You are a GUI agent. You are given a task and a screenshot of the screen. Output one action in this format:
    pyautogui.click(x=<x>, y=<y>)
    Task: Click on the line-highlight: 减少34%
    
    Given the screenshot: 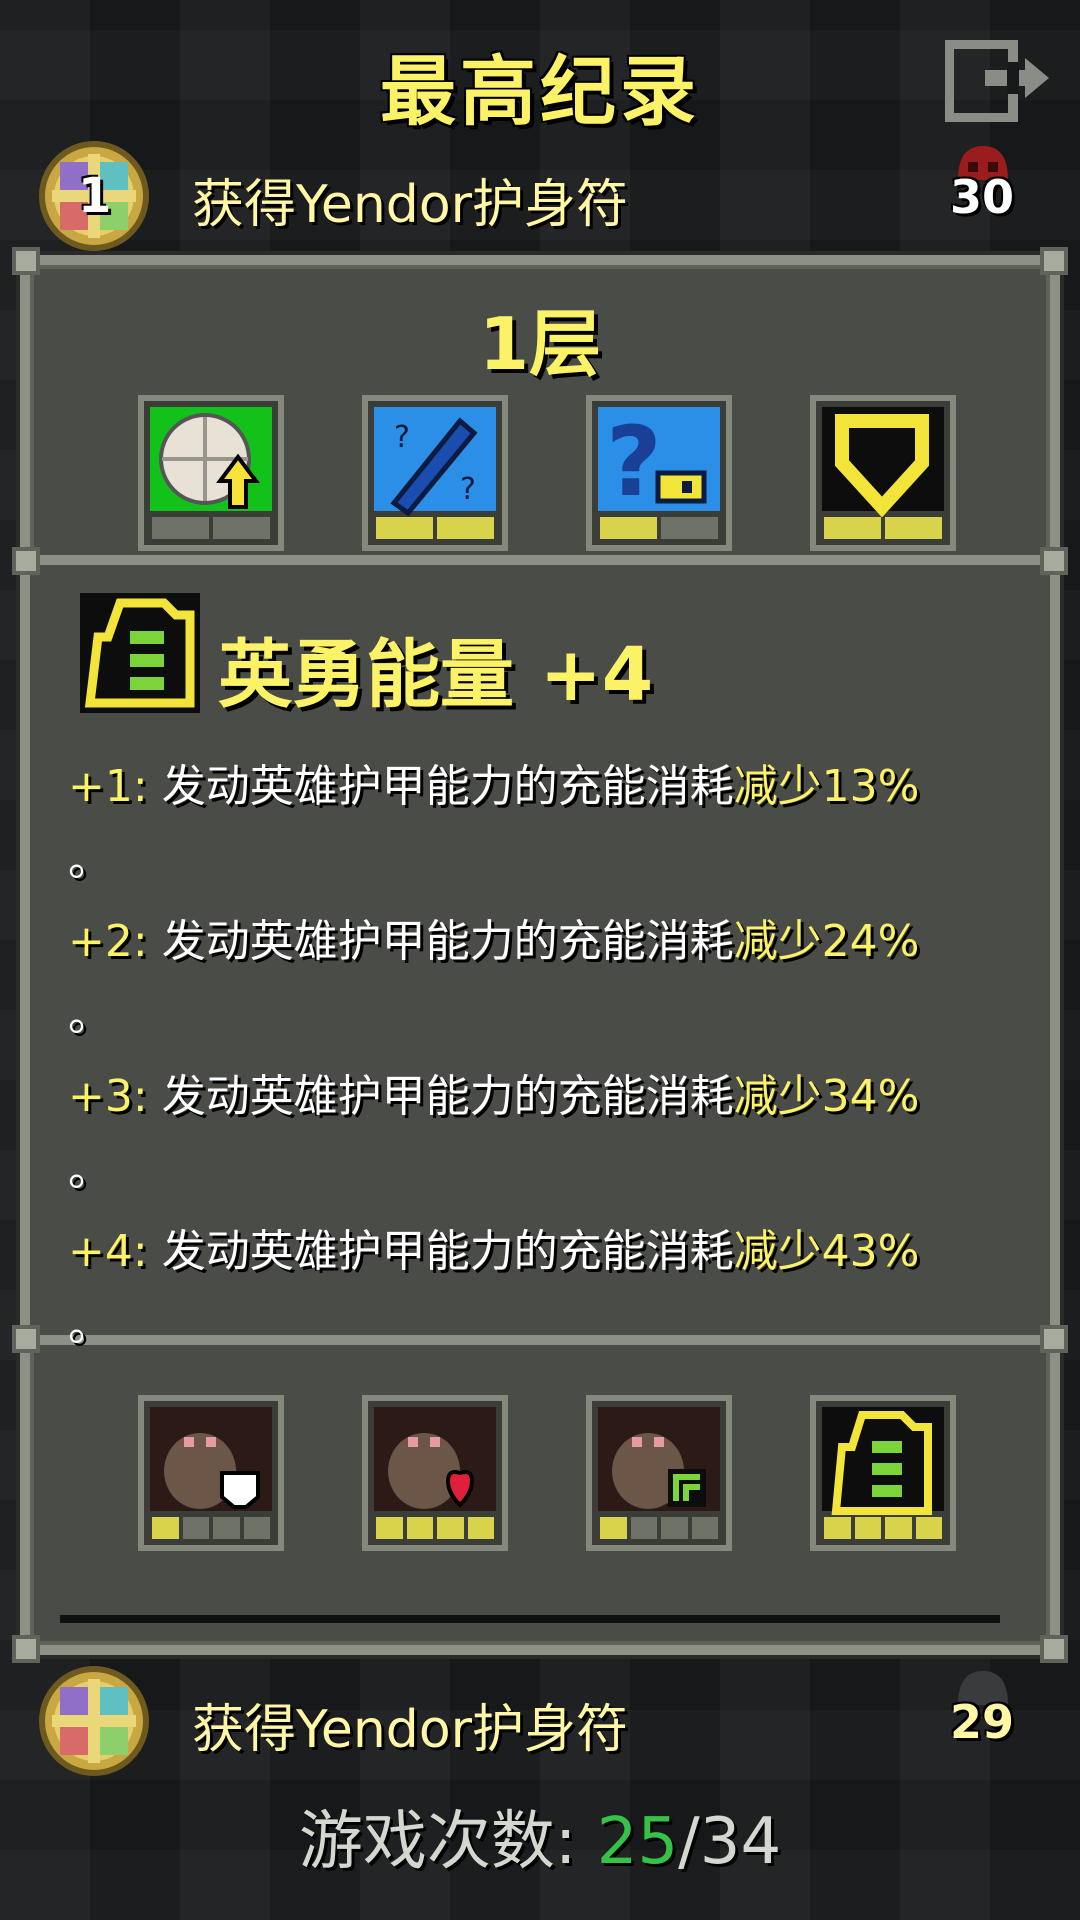 What is the action you would take?
    pyautogui.click(x=826, y=1096)
    